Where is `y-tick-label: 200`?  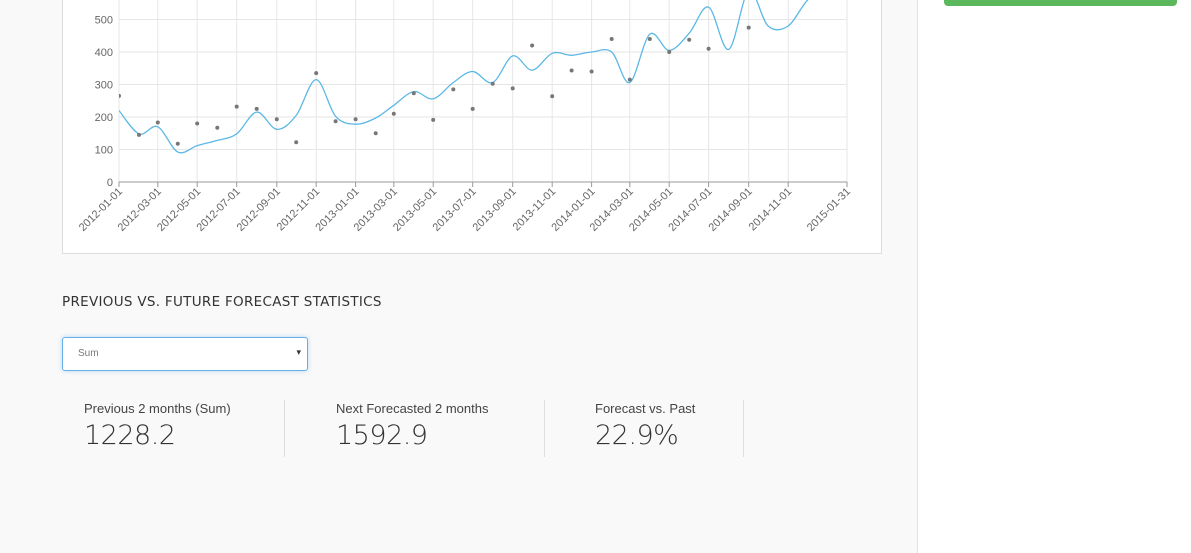
y-tick-label: 200 is located at coordinates (104, 118).